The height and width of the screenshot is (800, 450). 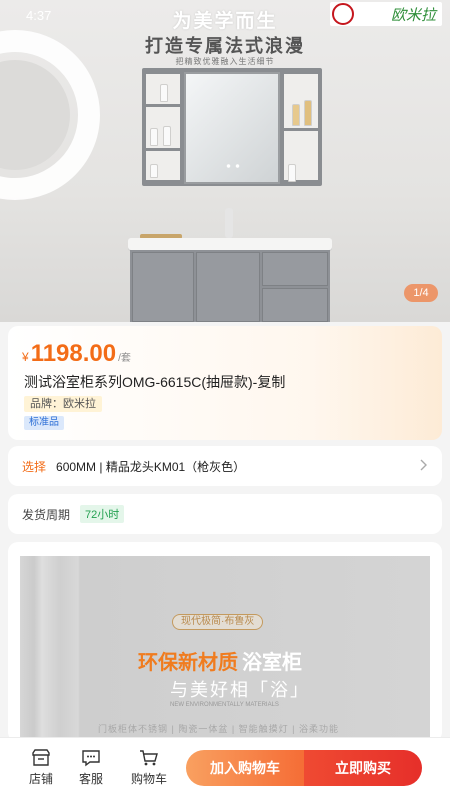 I want to click on detail-english-text: NEW ENVIRONMENTALLY MATERIALS, so click(x=224, y=705).